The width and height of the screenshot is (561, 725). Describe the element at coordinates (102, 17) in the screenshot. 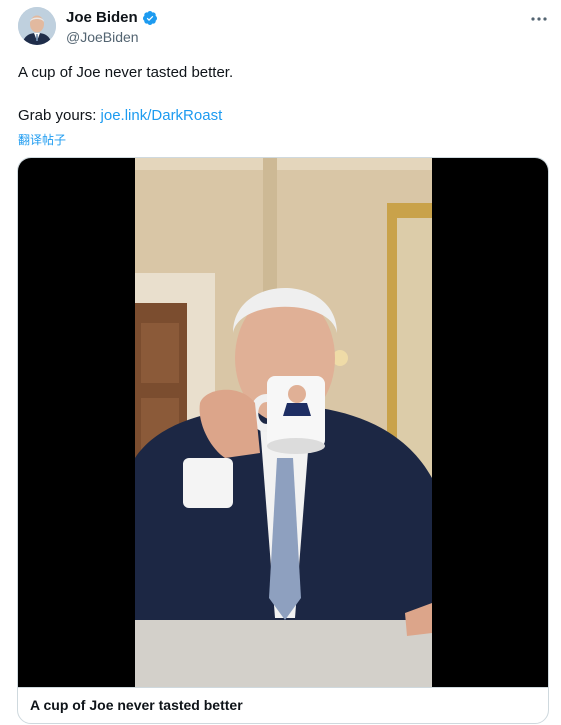

I see `author-name: Joe Biden` at that location.